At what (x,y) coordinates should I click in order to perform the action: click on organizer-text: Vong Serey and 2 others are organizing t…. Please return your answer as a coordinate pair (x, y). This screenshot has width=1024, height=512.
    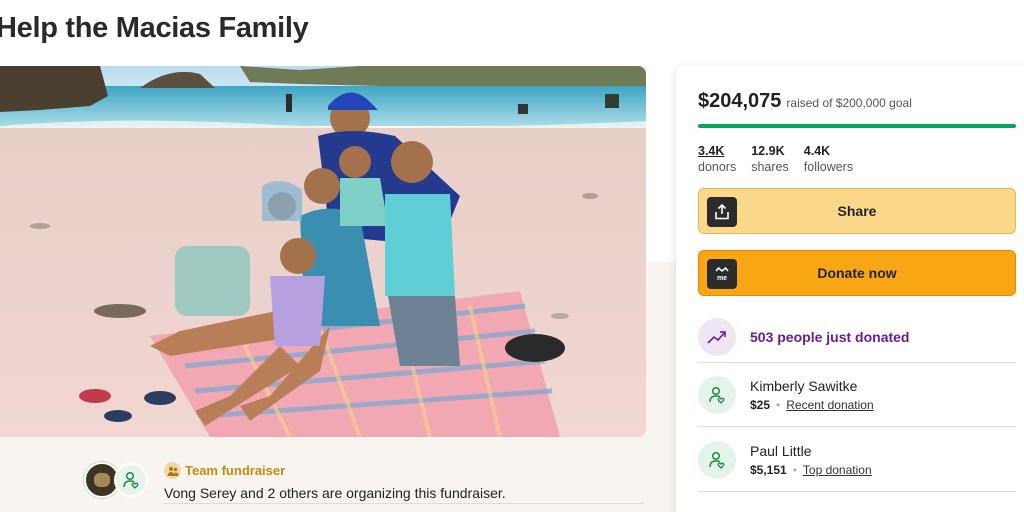
    Looking at the image, I should click on (335, 493).